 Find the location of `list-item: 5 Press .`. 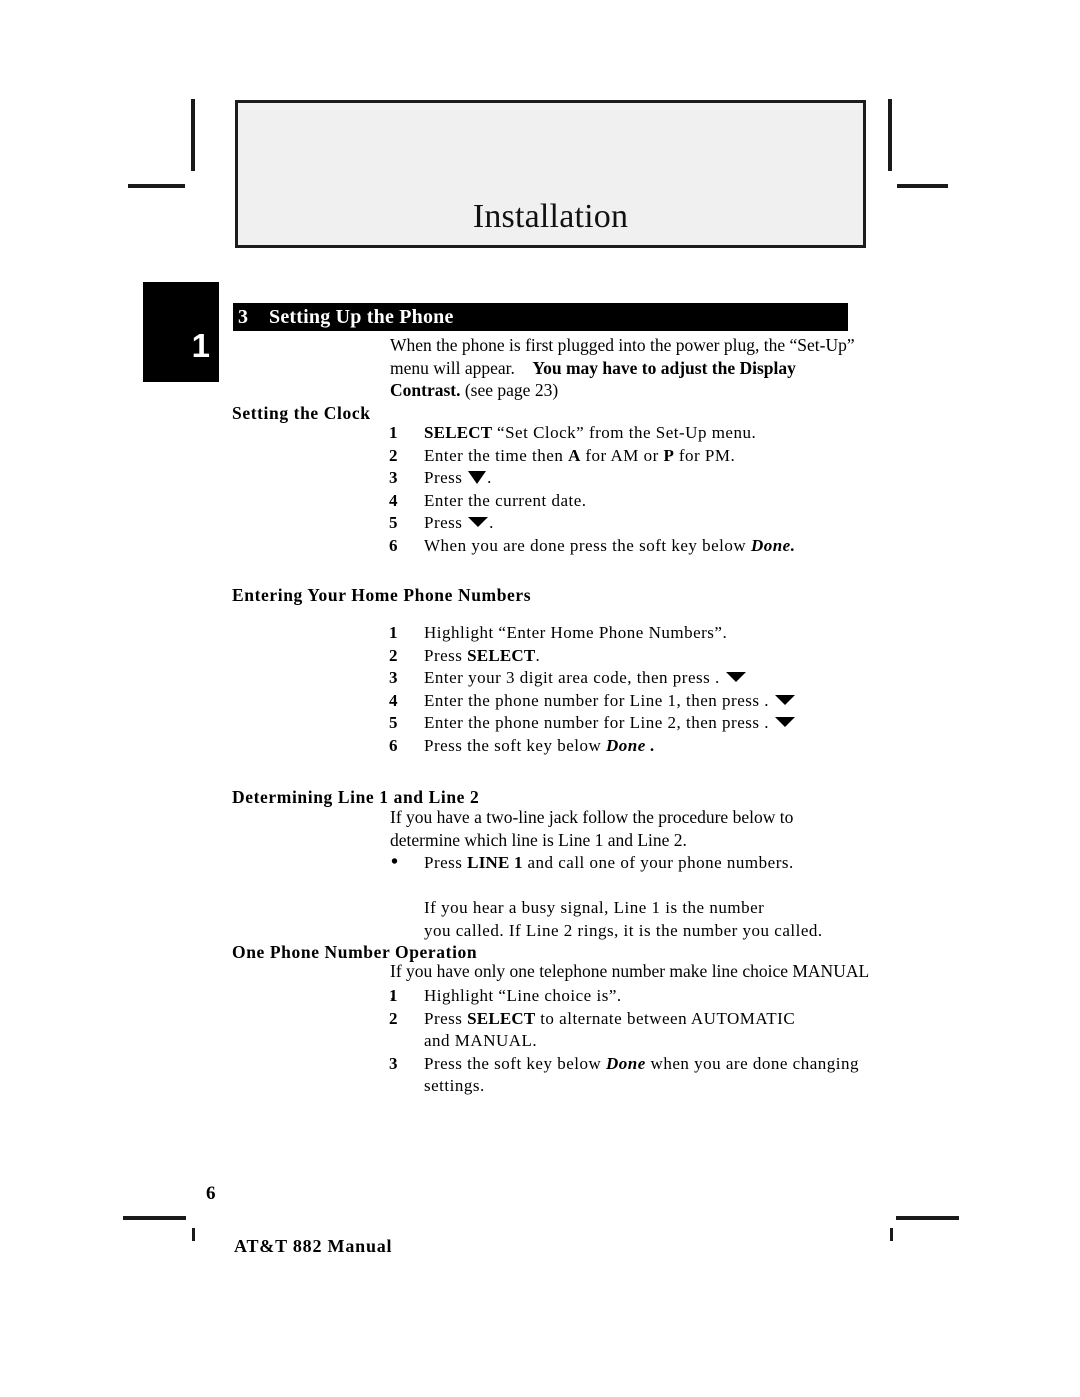

list-item: 5 Press . is located at coordinates (629, 523).